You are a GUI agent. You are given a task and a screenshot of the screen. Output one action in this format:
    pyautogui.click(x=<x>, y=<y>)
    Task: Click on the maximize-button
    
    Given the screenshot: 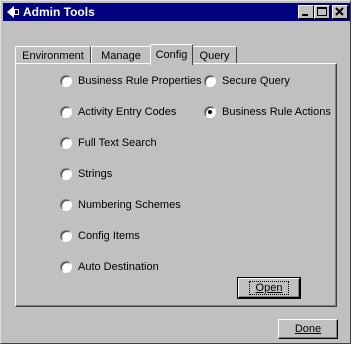 What is the action you would take?
    pyautogui.click(x=322, y=12)
    